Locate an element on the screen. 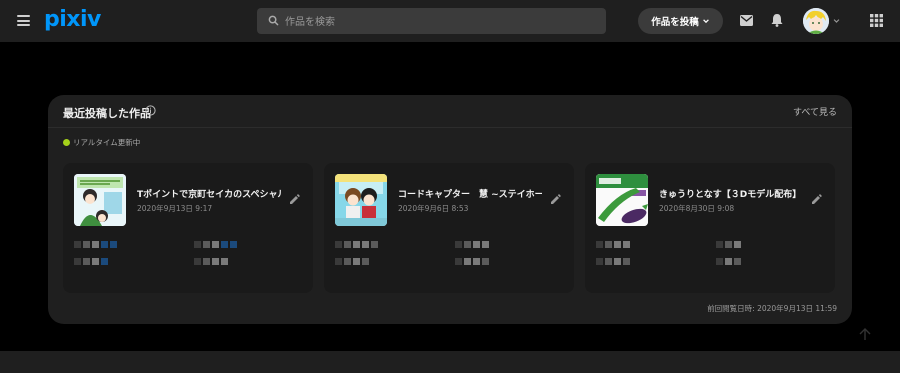  bell-icon is located at coordinates (777, 20).